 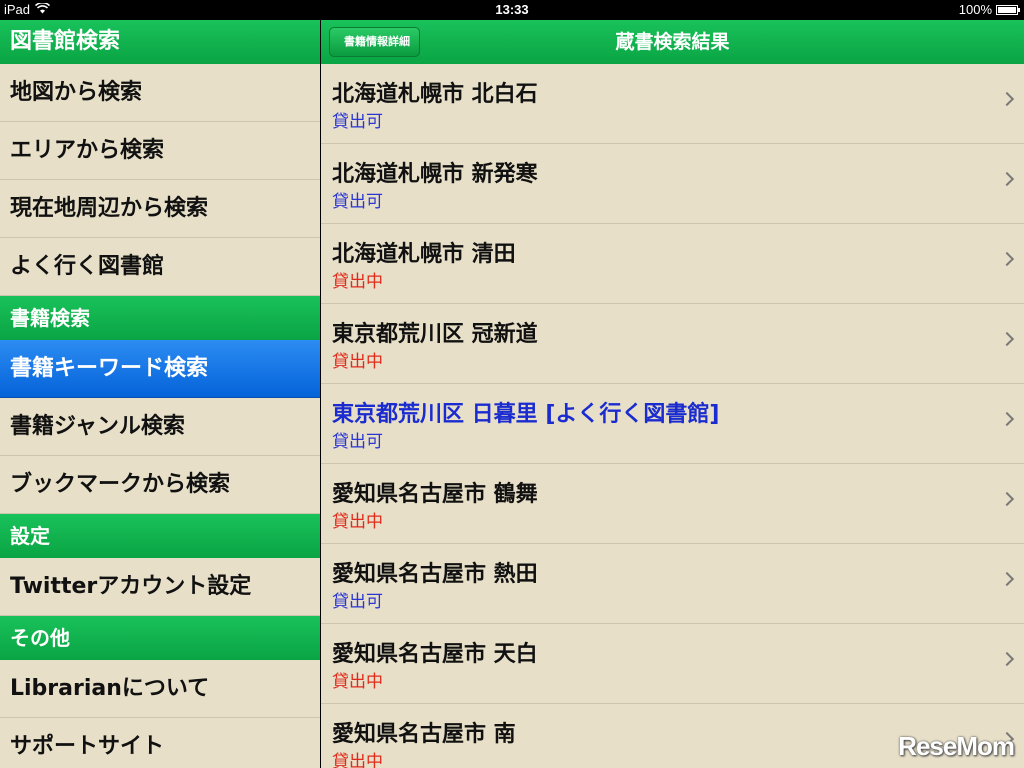 I want to click on library-name: 東京都荒川区 冠新道, so click(x=435, y=334).